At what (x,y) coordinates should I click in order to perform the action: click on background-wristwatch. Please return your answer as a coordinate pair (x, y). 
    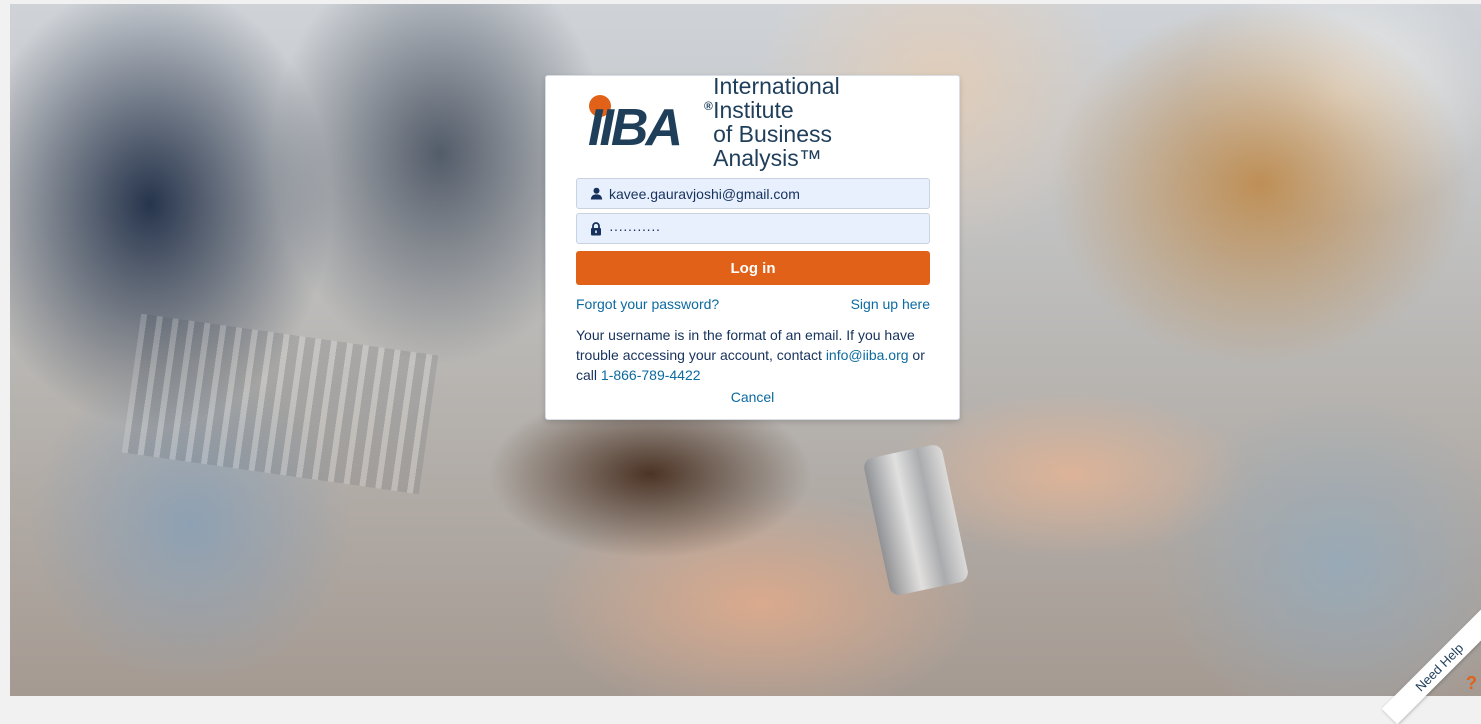
    Looking at the image, I should click on (916, 520).